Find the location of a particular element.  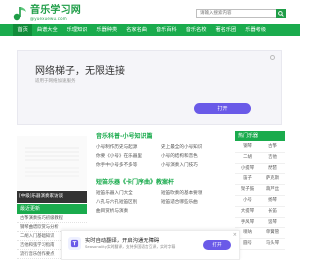

ad-info-icon is located at coordinates (272, 57).